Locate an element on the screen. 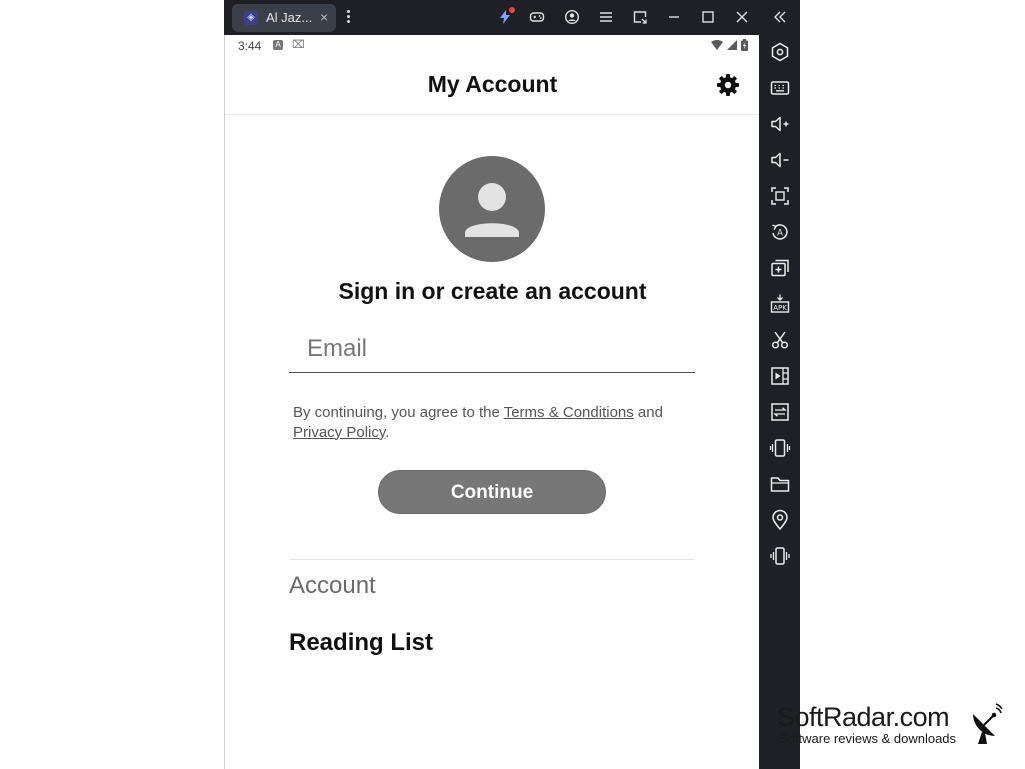  privacy-policy-link: Privacy Policy is located at coordinates (339, 432).